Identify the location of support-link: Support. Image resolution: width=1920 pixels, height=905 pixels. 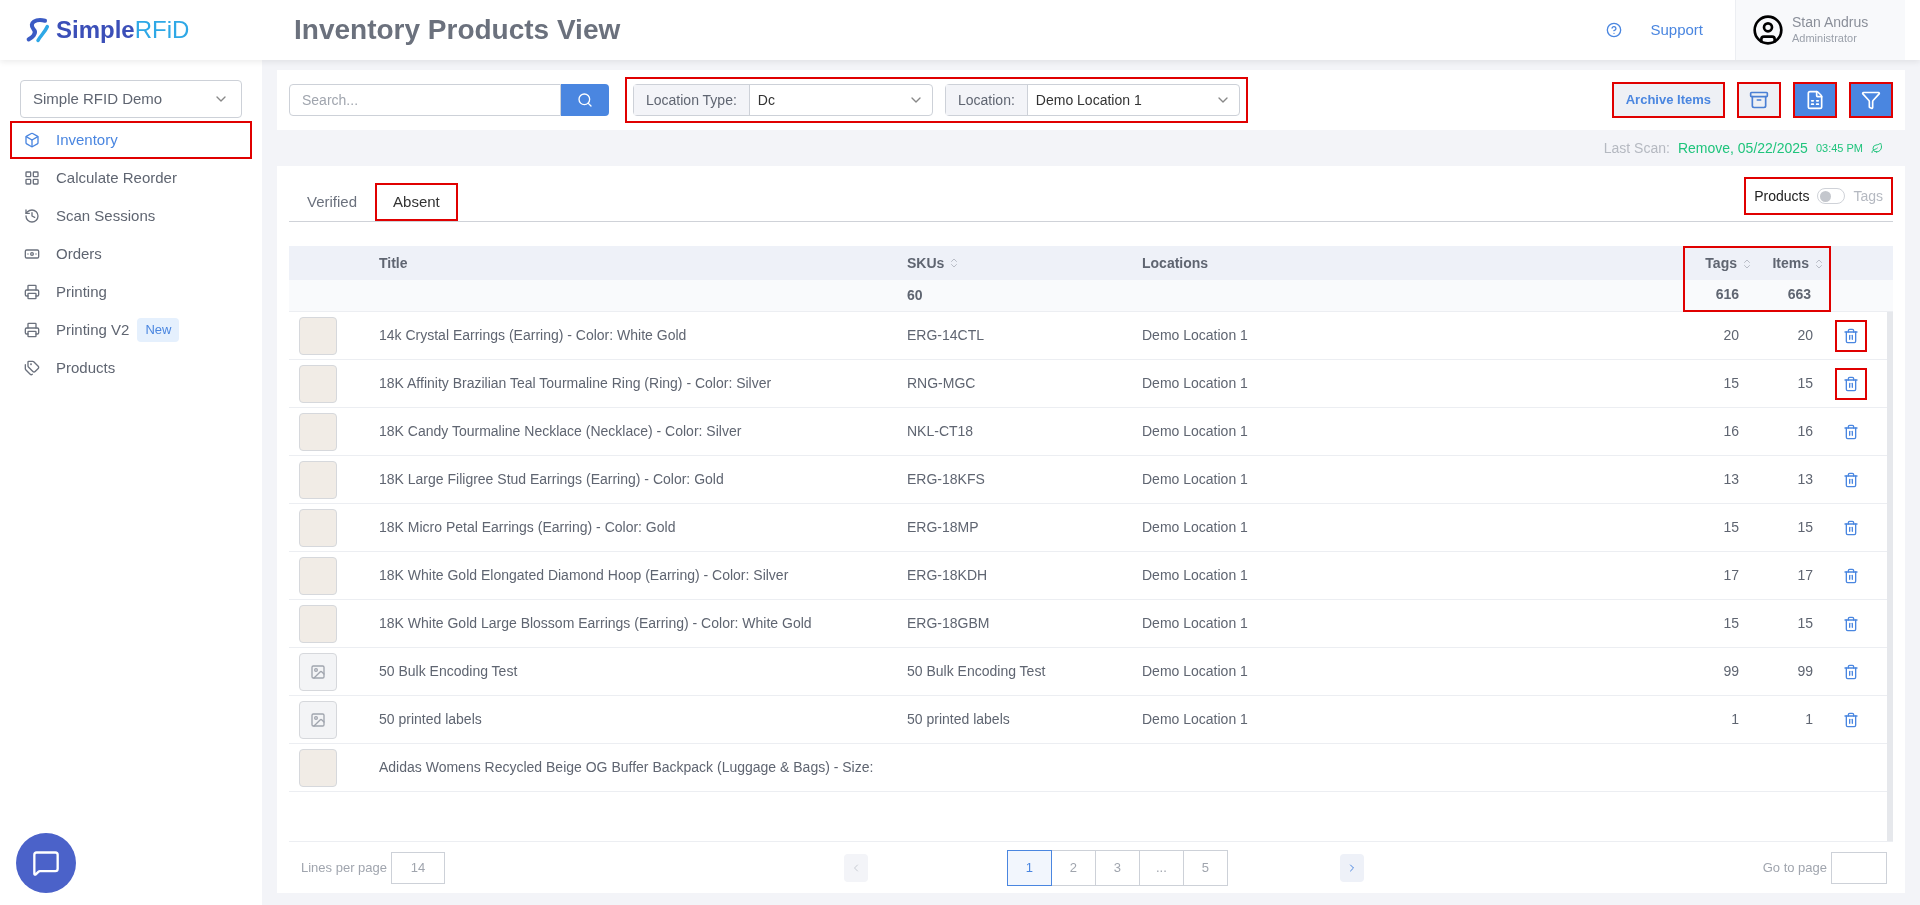
(1676, 30).